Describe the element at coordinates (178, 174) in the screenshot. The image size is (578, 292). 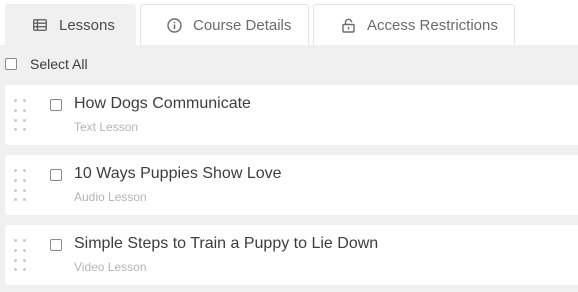
I see `lesson-title: 10 Ways Puppies Show Love` at that location.